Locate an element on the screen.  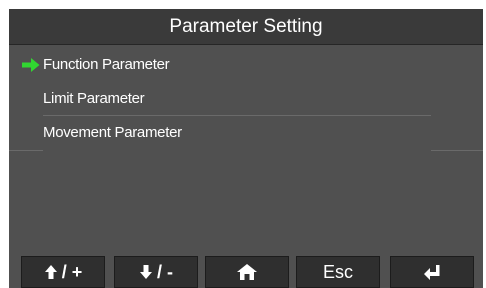
up-plus-button: / + is located at coordinates (63, 272).